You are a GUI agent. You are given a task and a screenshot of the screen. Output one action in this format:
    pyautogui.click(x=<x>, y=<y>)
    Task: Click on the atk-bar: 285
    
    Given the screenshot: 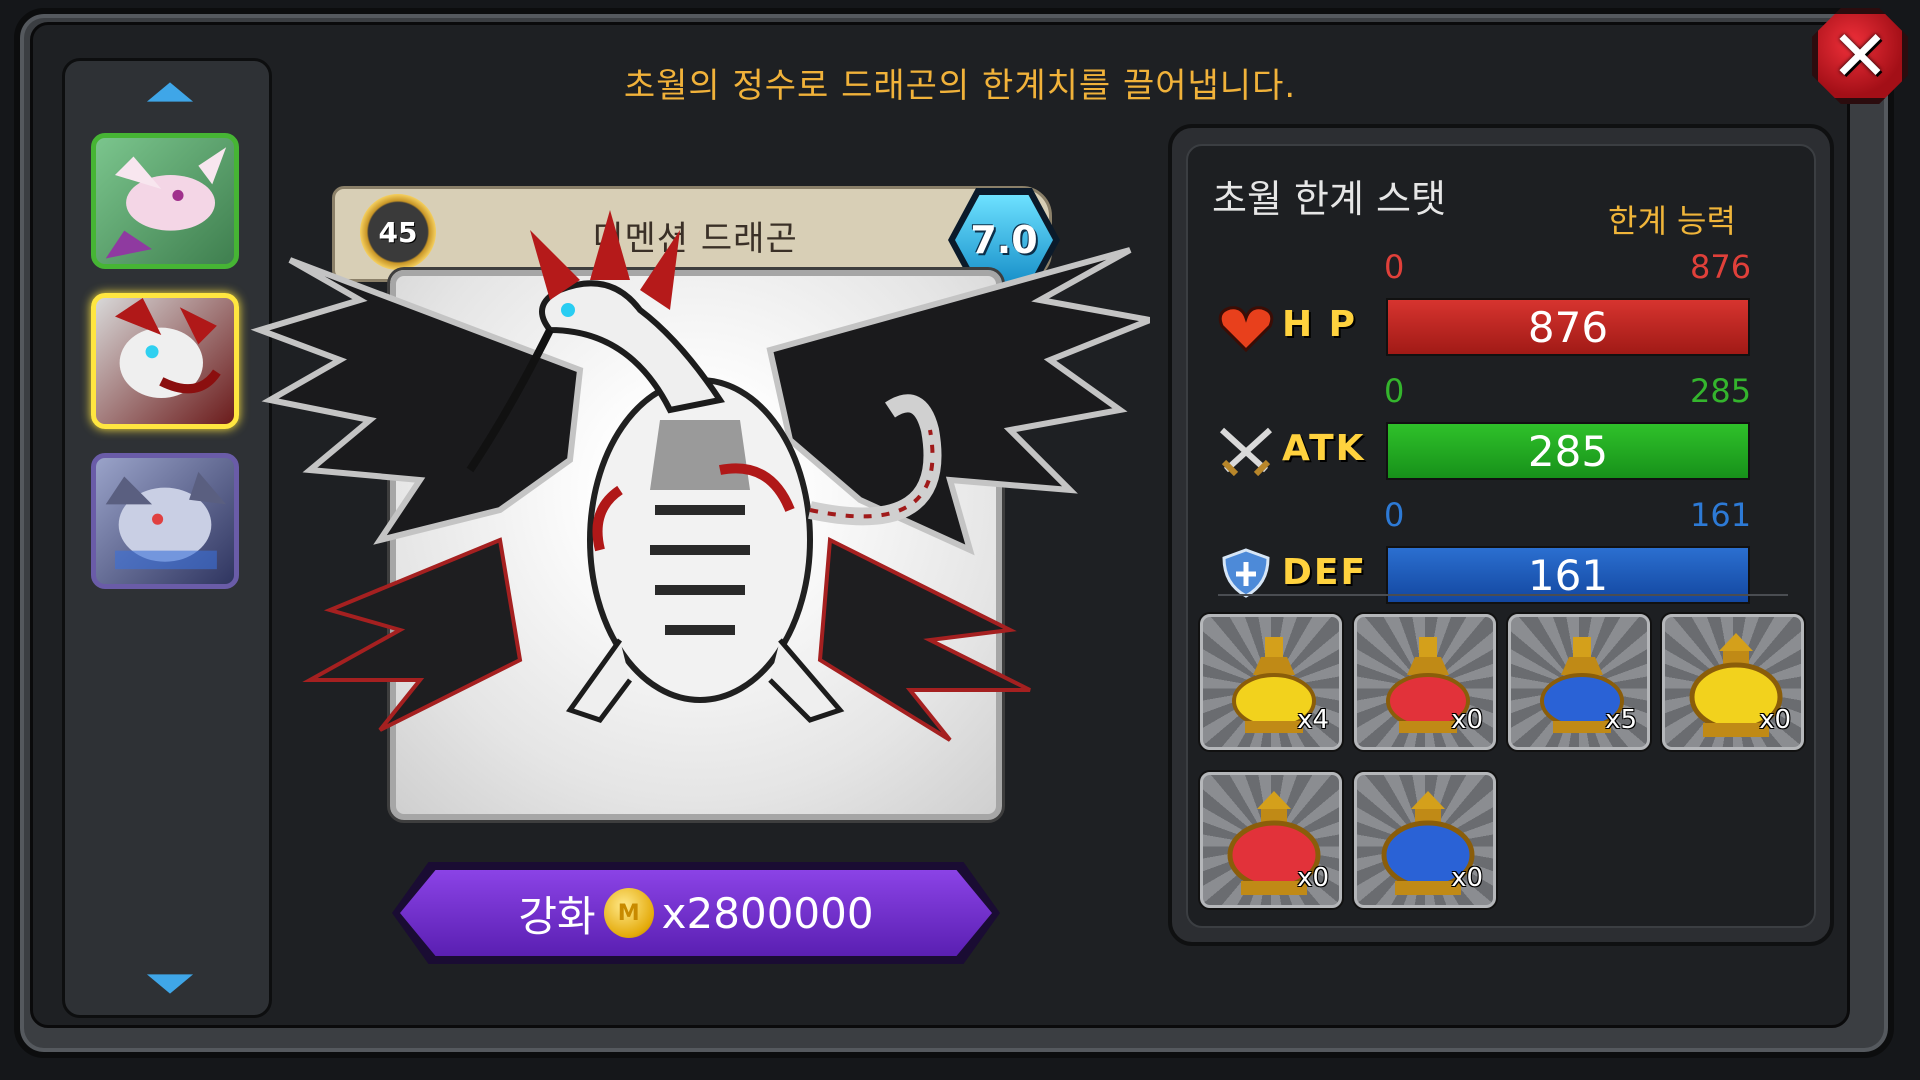 What is the action you would take?
    pyautogui.click(x=1568, y=451)
    